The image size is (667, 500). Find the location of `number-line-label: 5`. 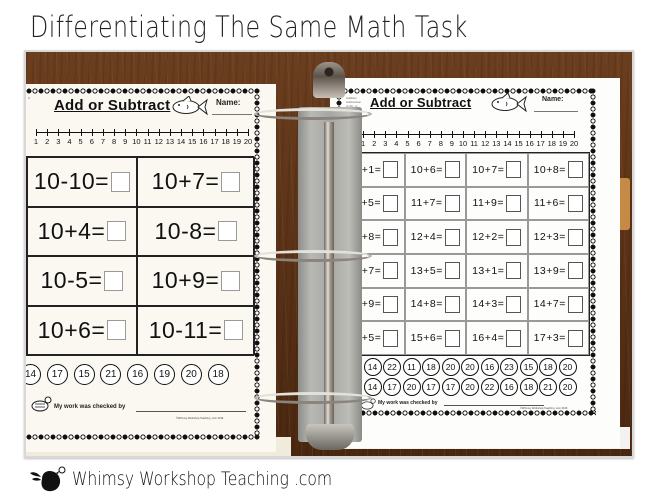

number-line-label: 5 is located at coordinates (407, 143).